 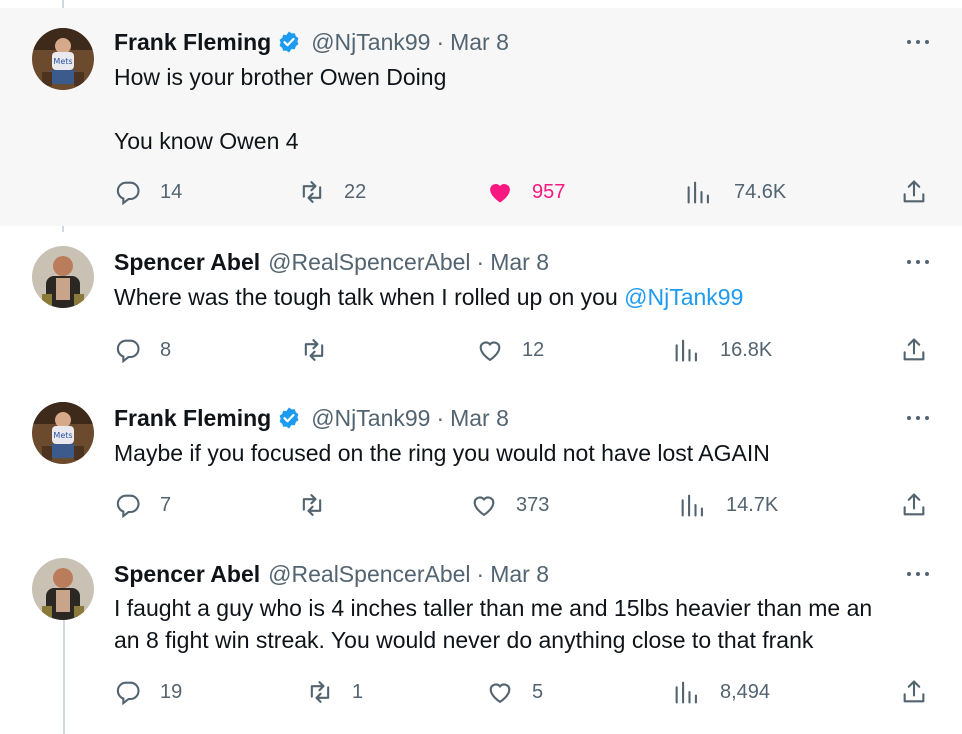 I want to click on retweet-count: 1, so click(x=358, y=691).